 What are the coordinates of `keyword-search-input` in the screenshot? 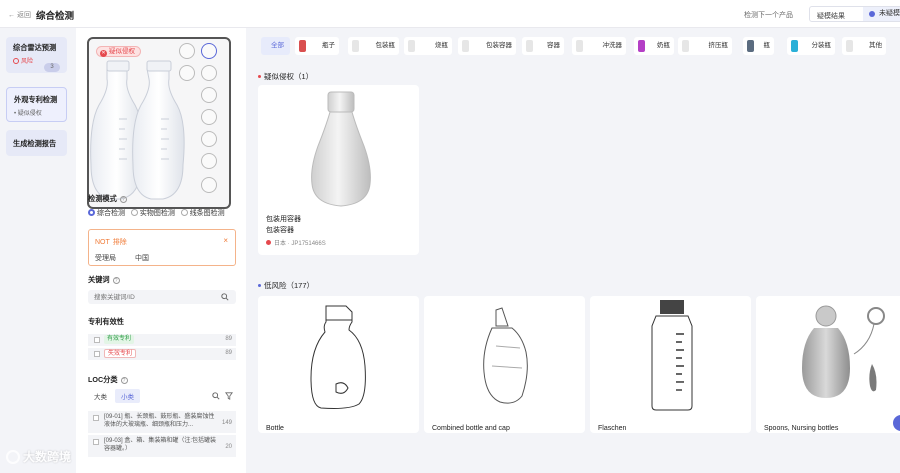 It's located at (162, 297).